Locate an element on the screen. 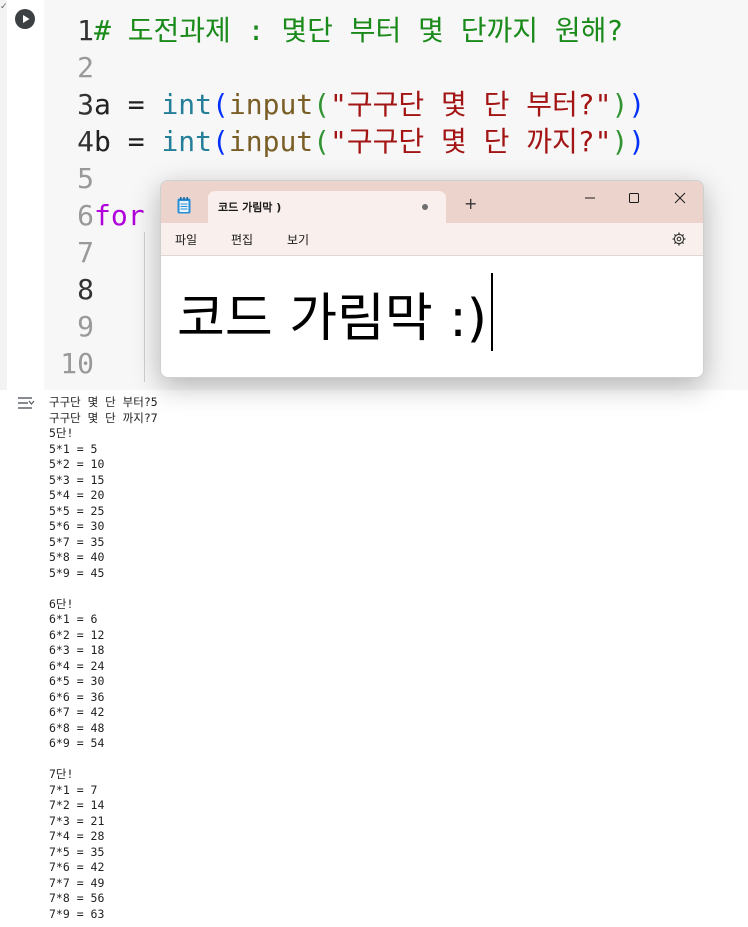 The width and height of the screenshot is (748, 927). menu-edit: 편집 is located at coordinates (242, 239).